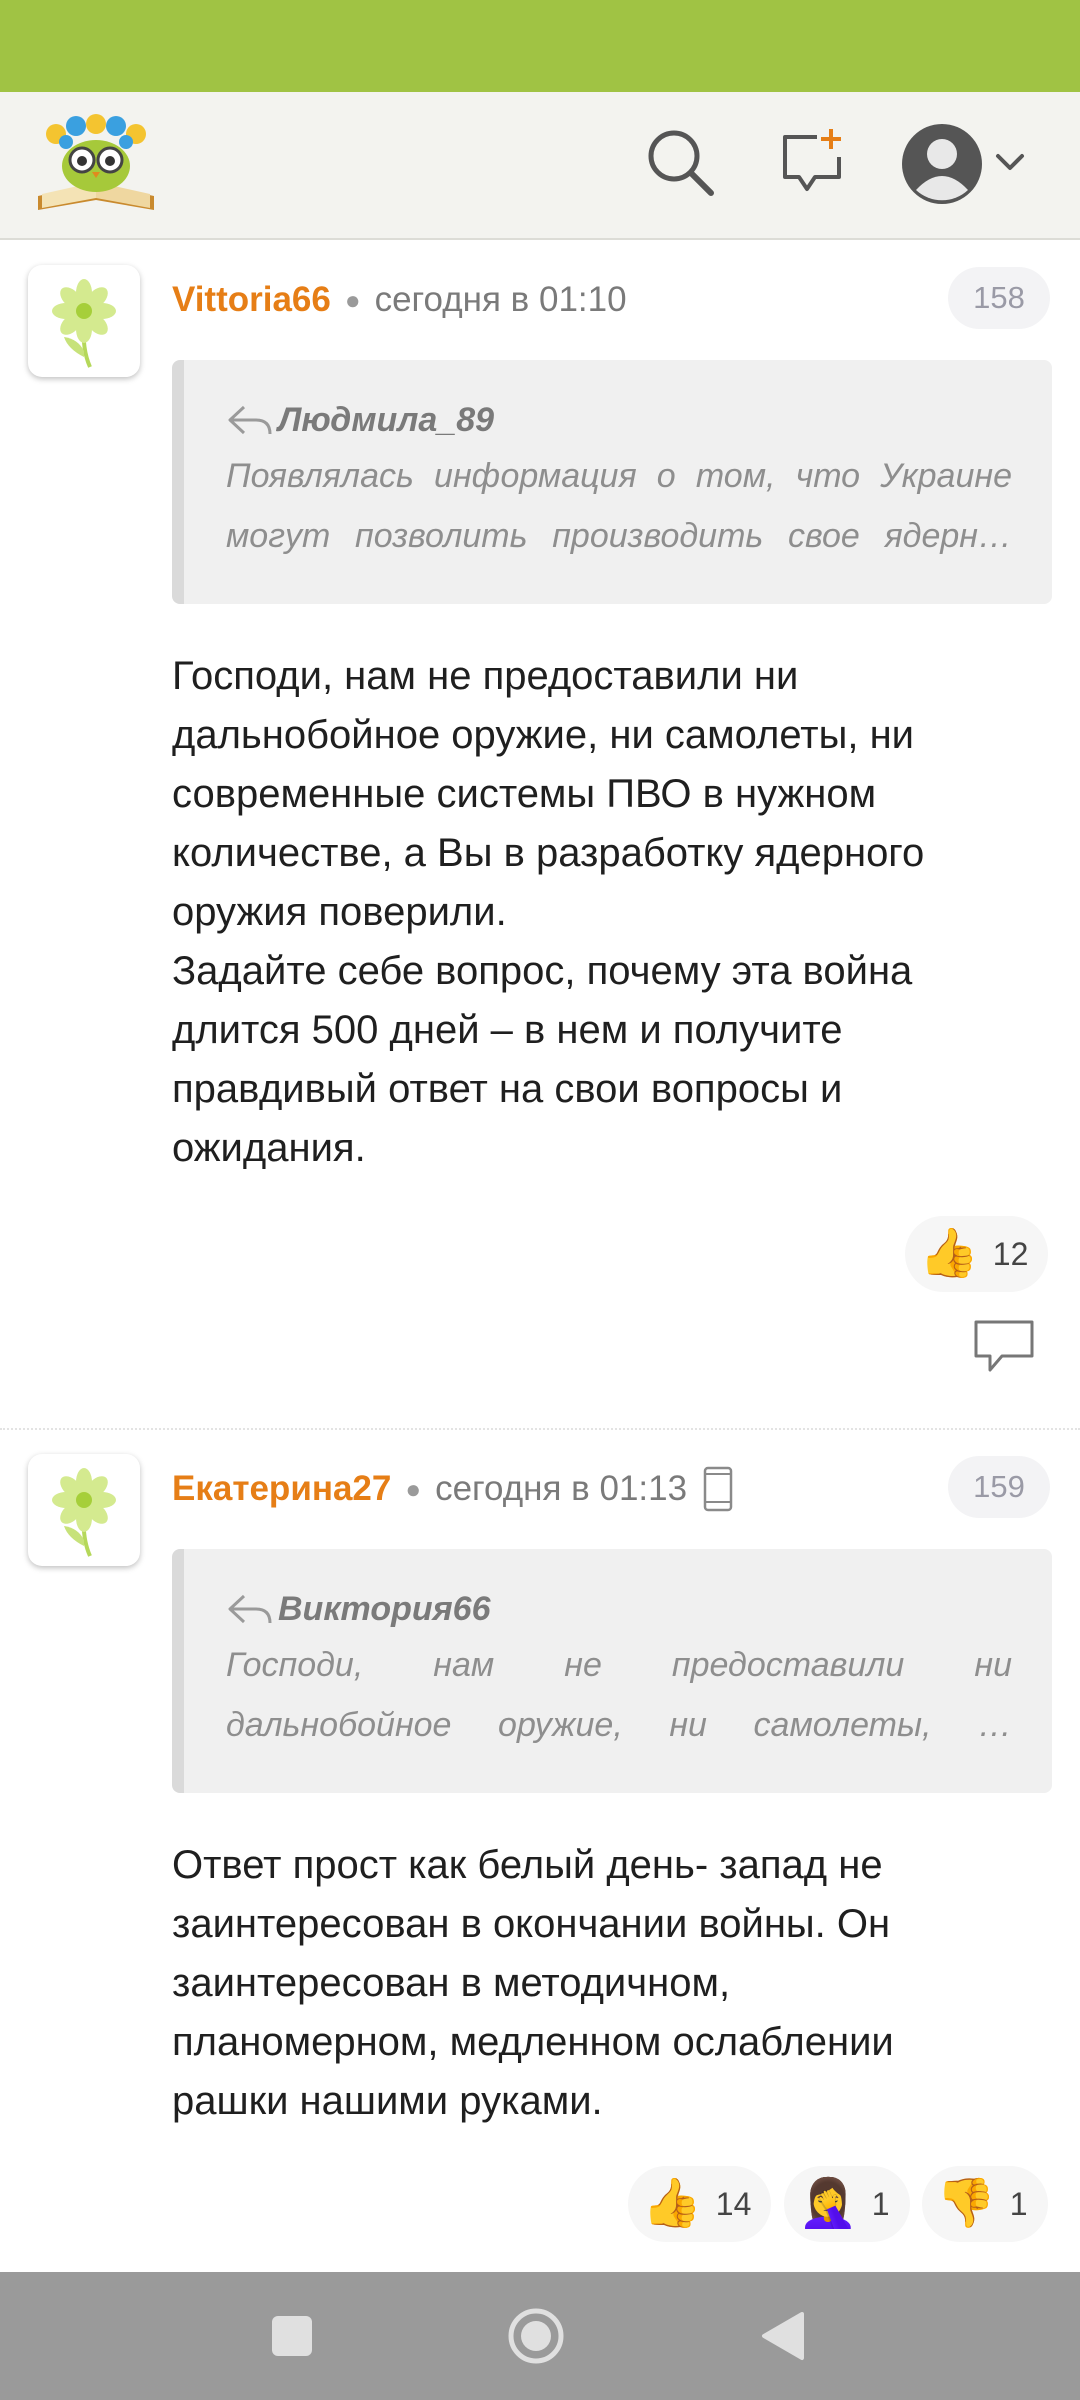  What do you see at coordinates (536, 2336) in the screenshot?
I see `home-icon` at bounding box center [536, 2336].